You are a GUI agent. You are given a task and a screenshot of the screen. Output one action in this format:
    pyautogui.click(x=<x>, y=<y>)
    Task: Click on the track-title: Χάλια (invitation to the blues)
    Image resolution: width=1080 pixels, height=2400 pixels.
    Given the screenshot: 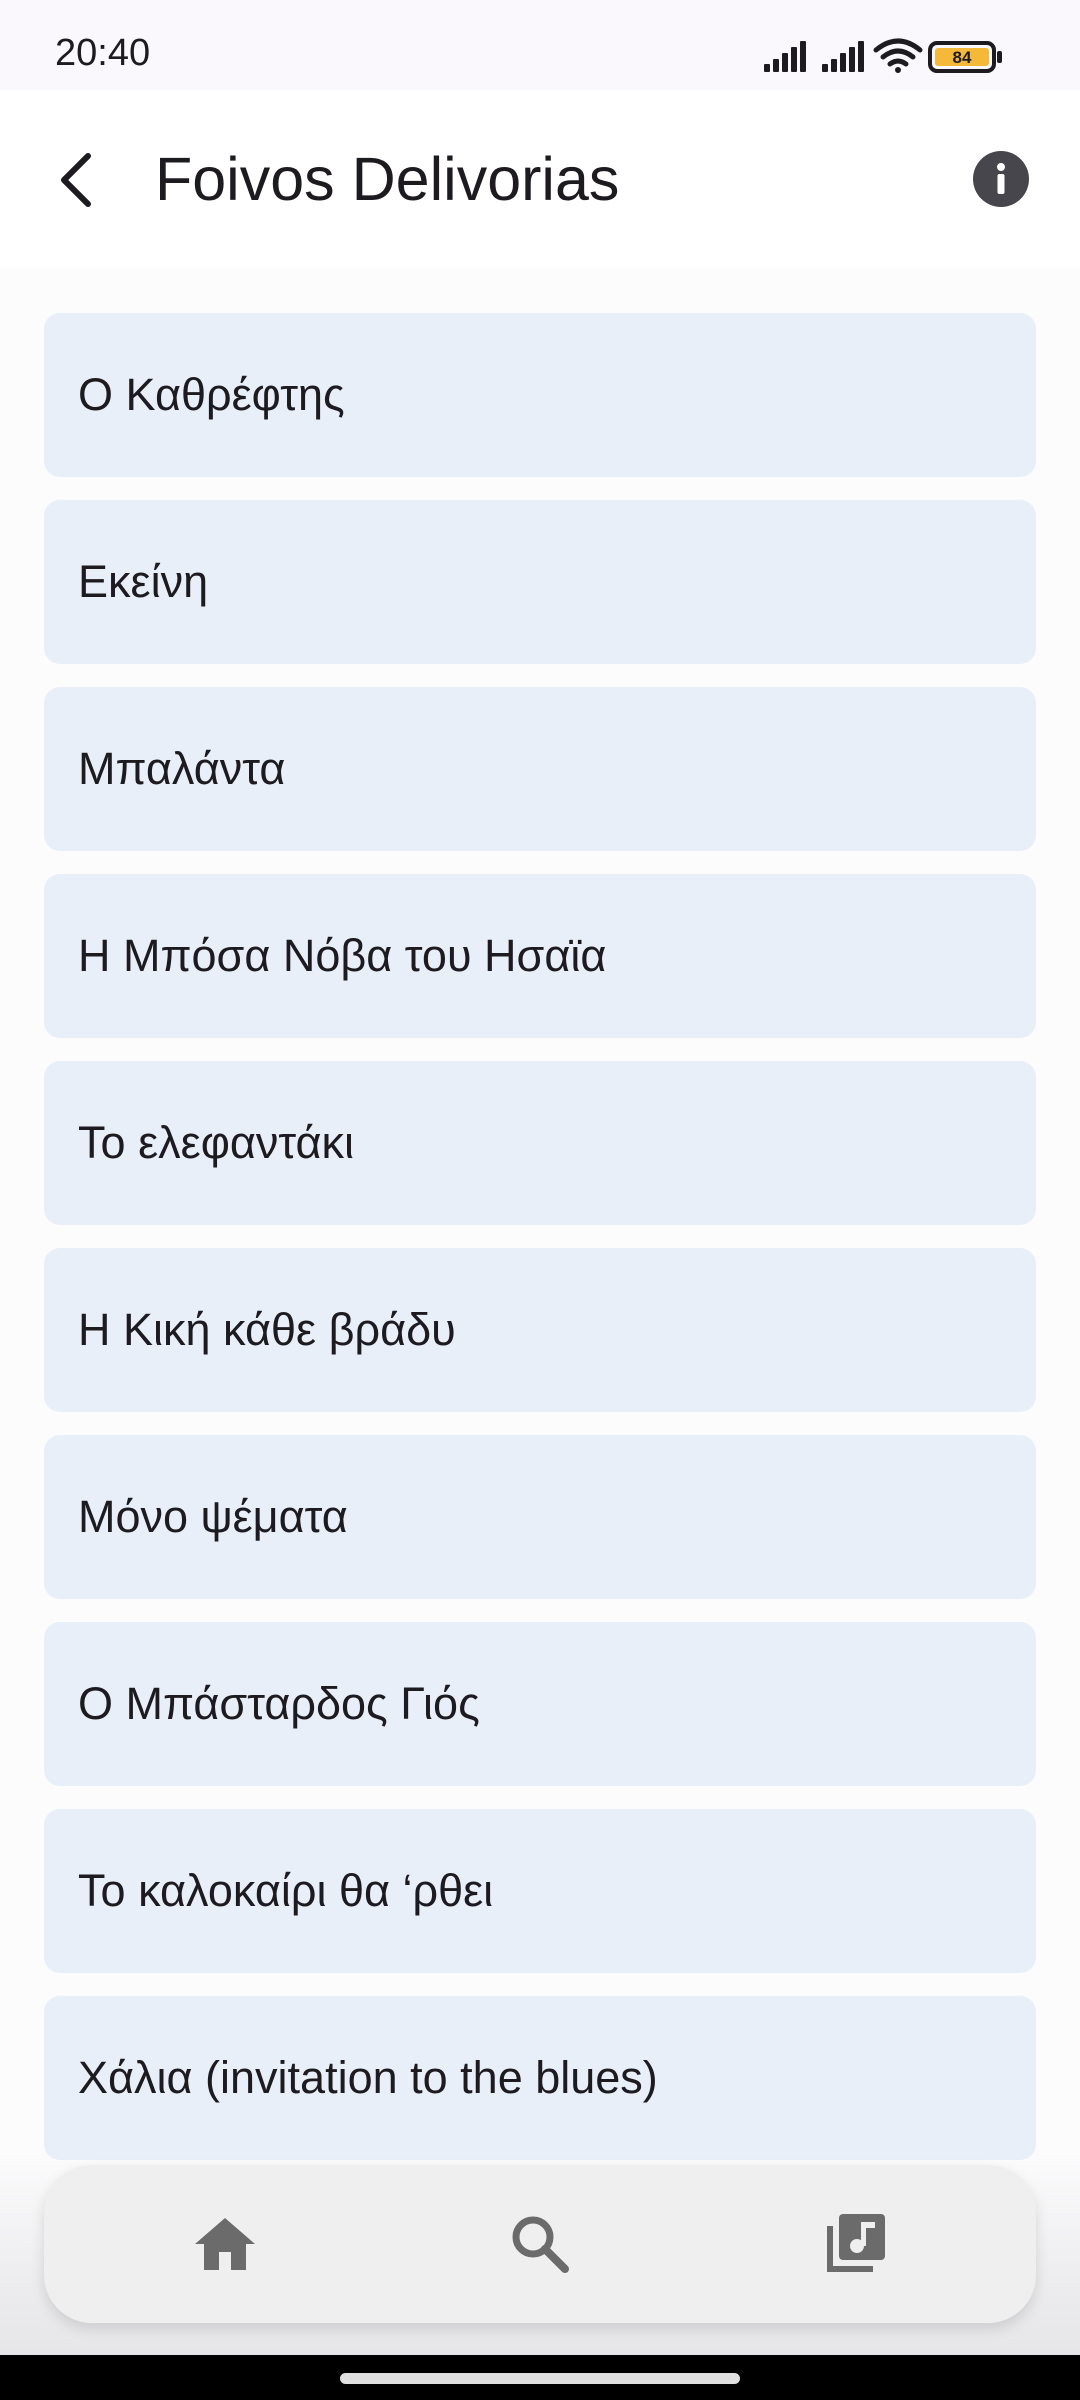 What is the action you would take?
    pyautogui.click(x=368, y=2077)
    